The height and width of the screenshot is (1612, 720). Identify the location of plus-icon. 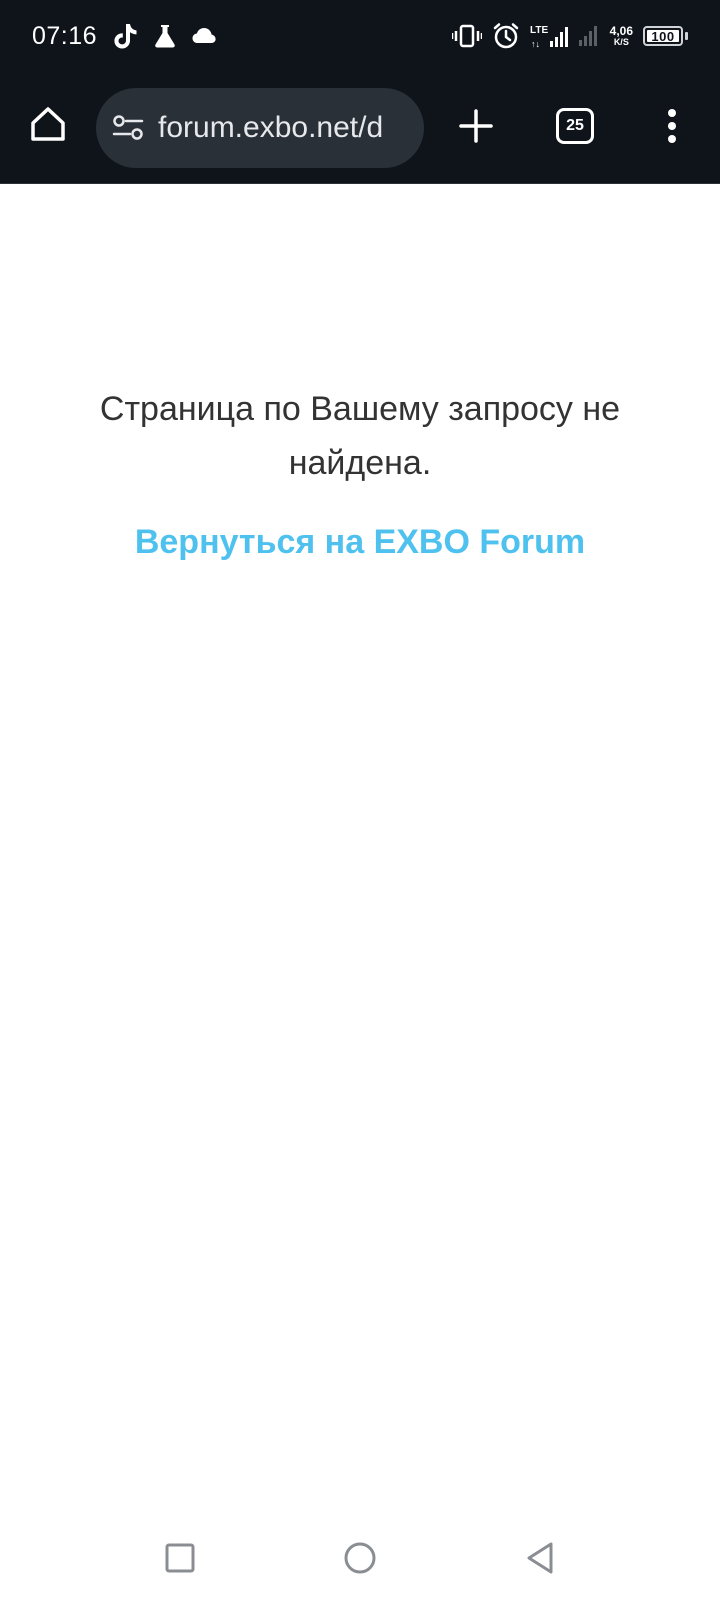
(476, 126).